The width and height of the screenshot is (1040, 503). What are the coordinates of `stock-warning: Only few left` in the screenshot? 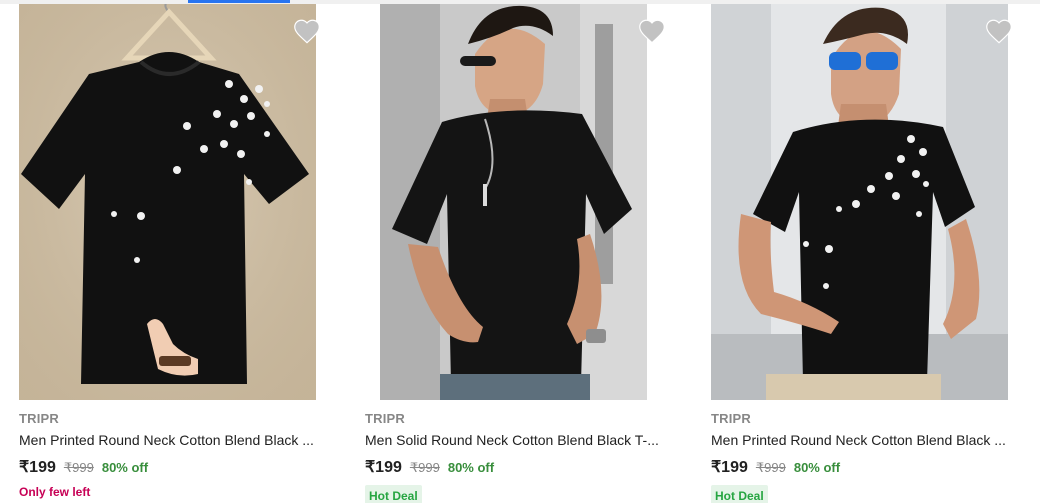 It's located at (55, 492).